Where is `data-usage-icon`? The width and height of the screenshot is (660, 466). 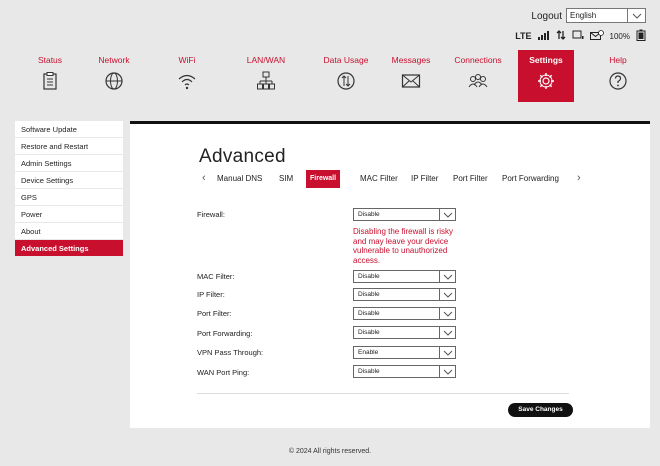 data-usage-icon is located at coordinates (346, 81).